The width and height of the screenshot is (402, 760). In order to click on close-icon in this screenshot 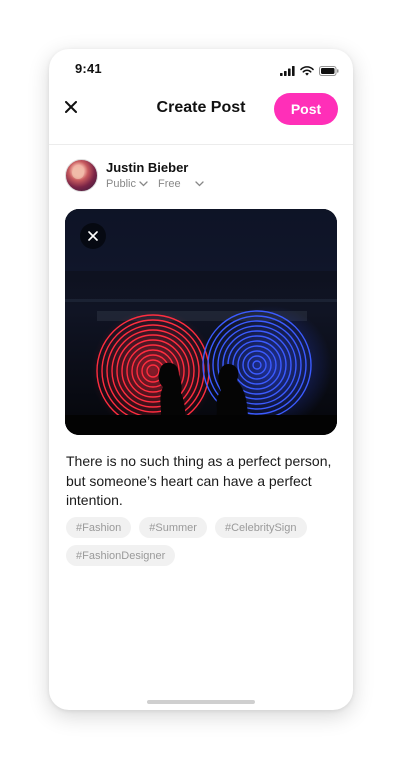, I will do `click(93, 236)`.